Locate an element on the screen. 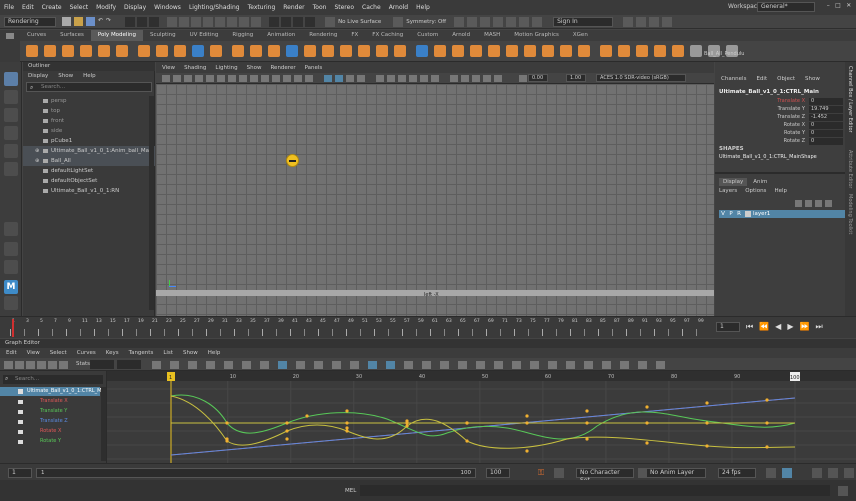 The height and width of the screenshot is (501, 856). new-layer-selected-icon is located at coordinates (808, 203).